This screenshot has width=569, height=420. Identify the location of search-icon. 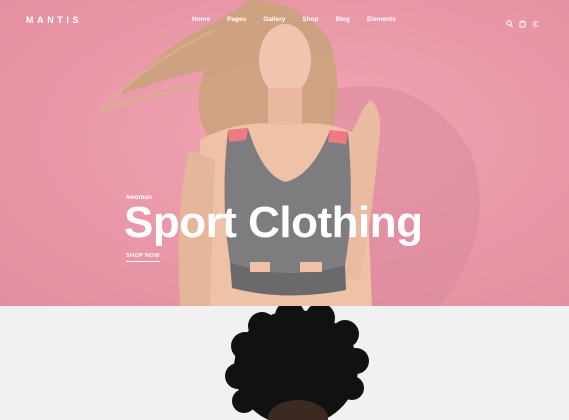
(509, 21).